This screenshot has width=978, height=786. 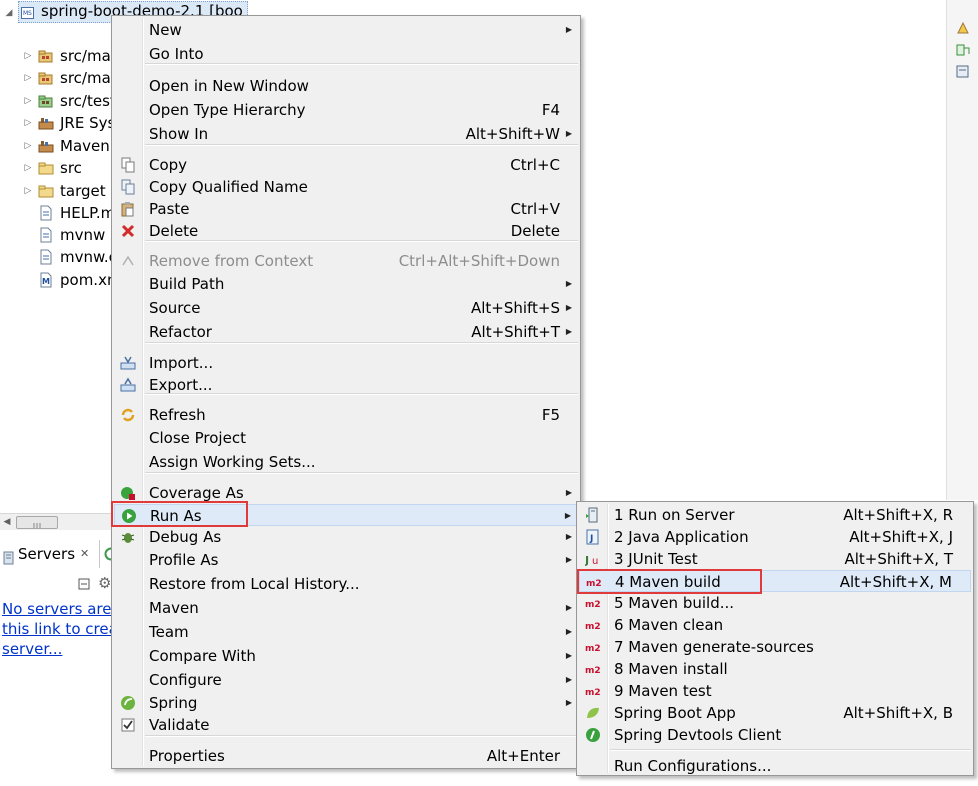 I want to click on context-menu-item-properties: Properties Alt+Enter, so click(x=346, y=756).